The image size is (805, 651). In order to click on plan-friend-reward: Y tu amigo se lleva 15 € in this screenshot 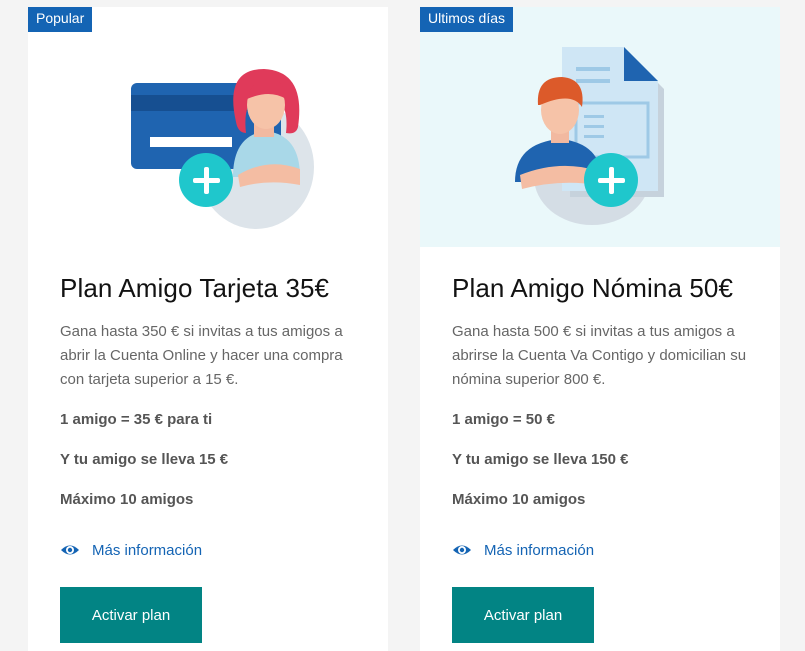, I will do `click(144, 459)`.